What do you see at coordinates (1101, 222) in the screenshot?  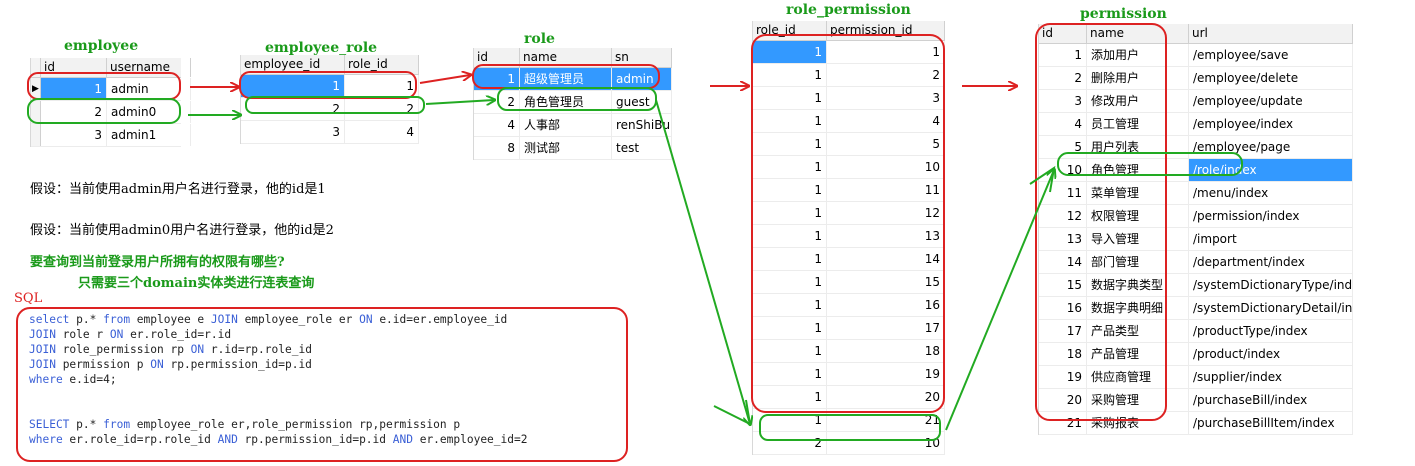 I see `highlight-perm-all` at bounding box center [1101, 222].